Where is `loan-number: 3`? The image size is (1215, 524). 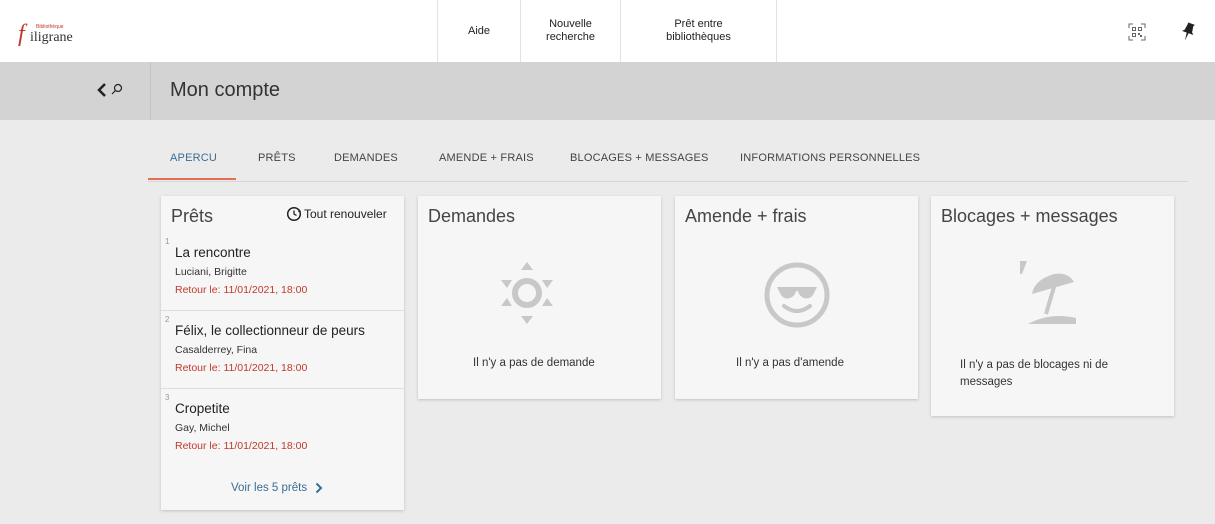
loan-number: 3 is located at coordinates (167, 397).